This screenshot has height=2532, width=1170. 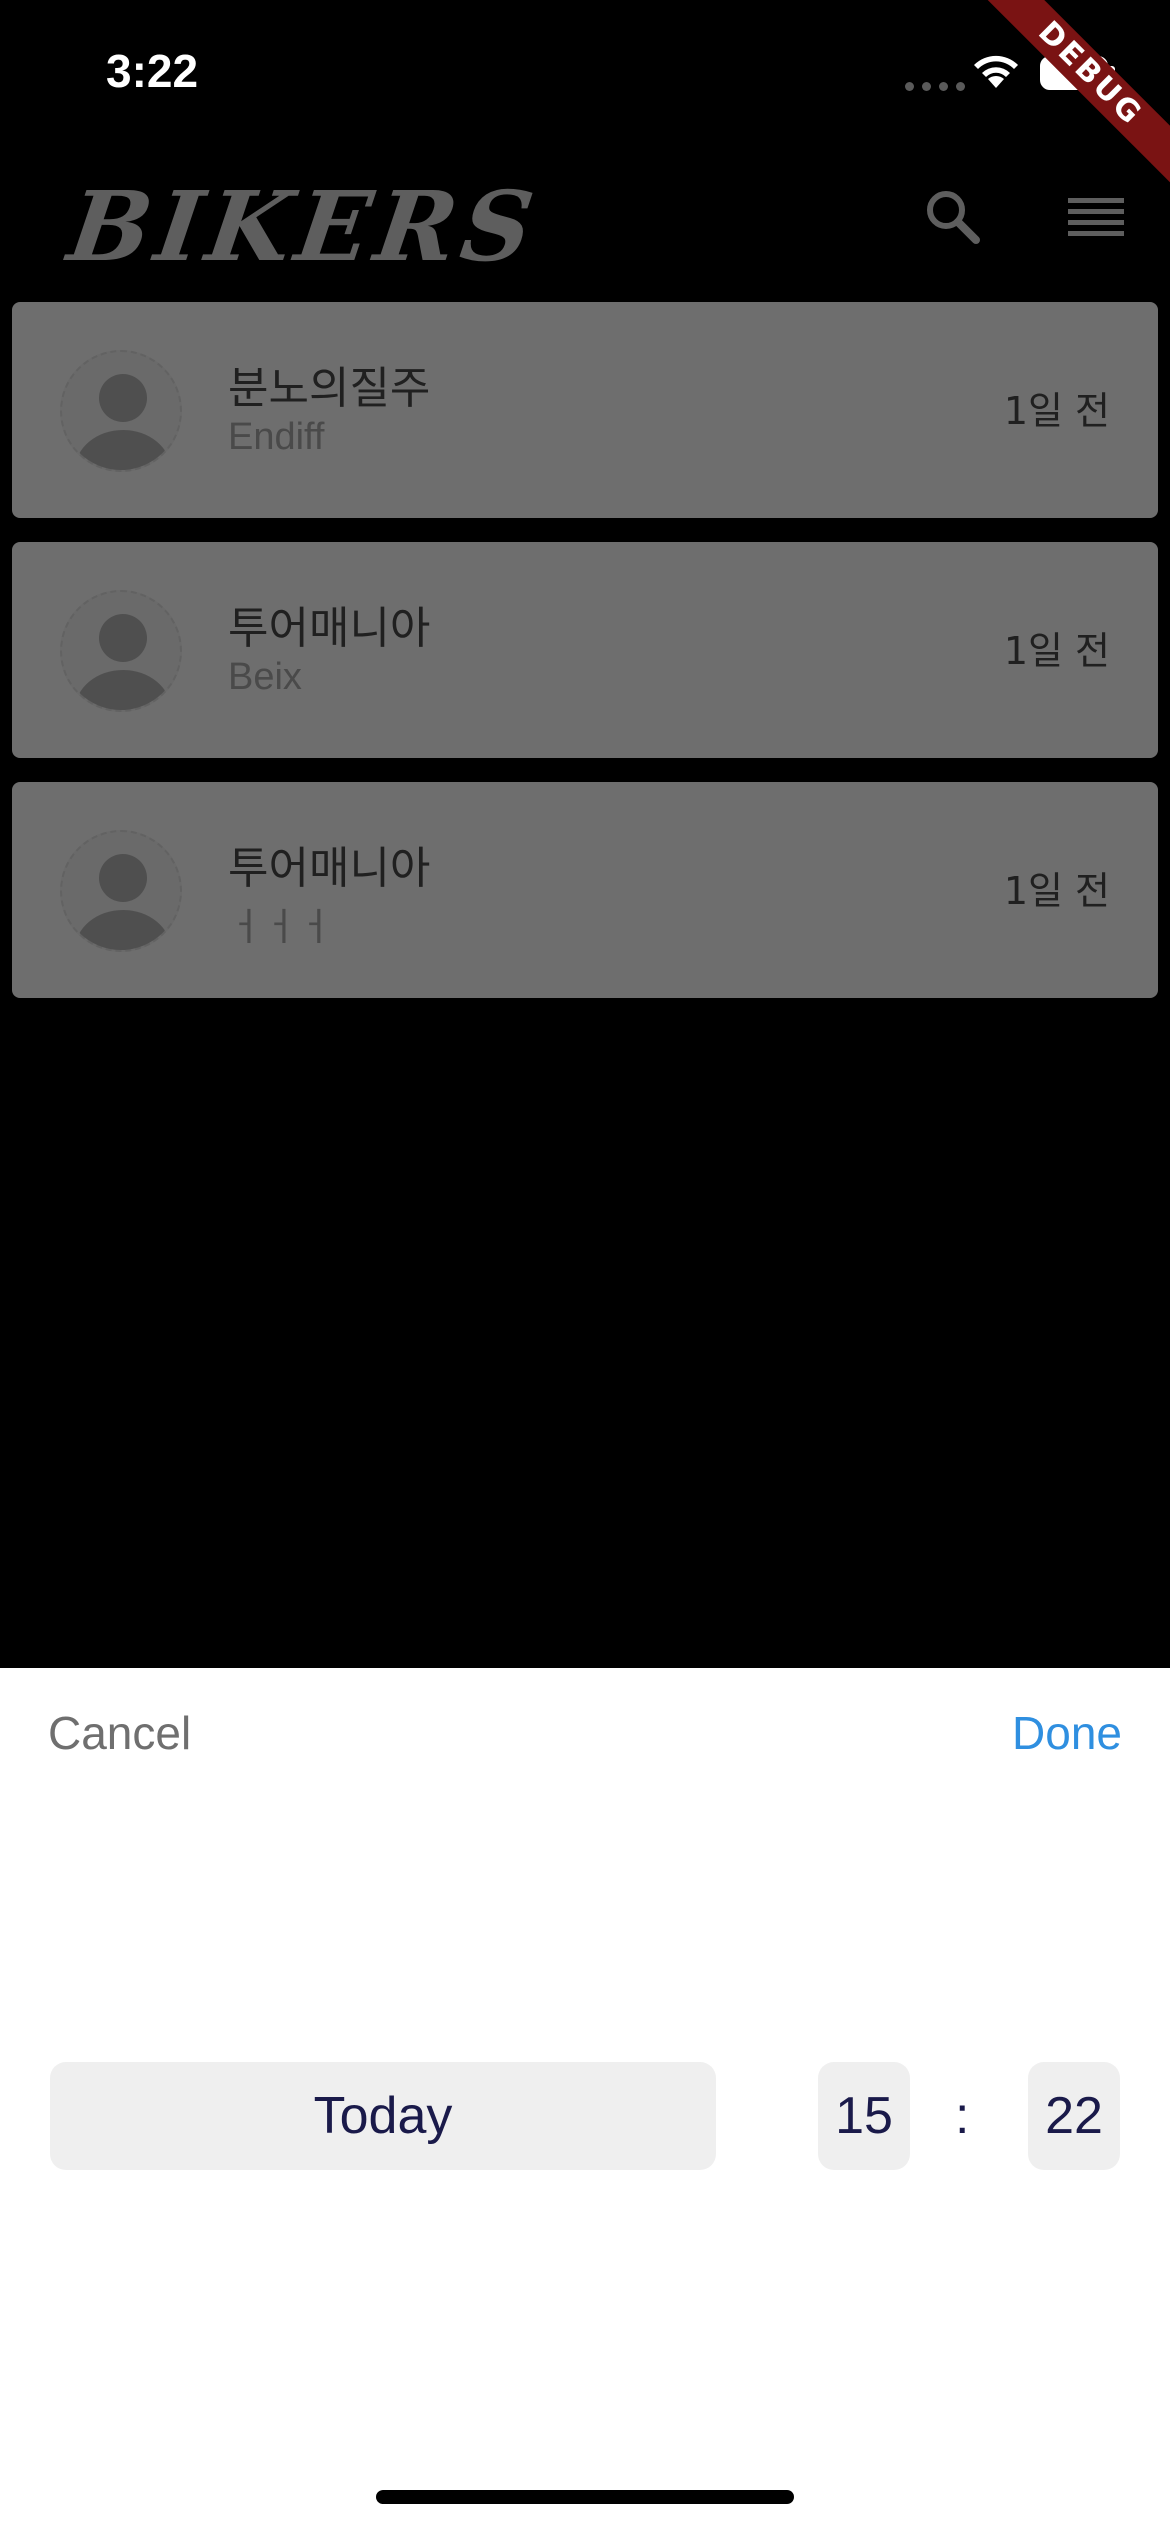 What do you see at coordinates (585, 2497) in the screenshot?
I see `home-indicator` at bounding box center [585, 2497].